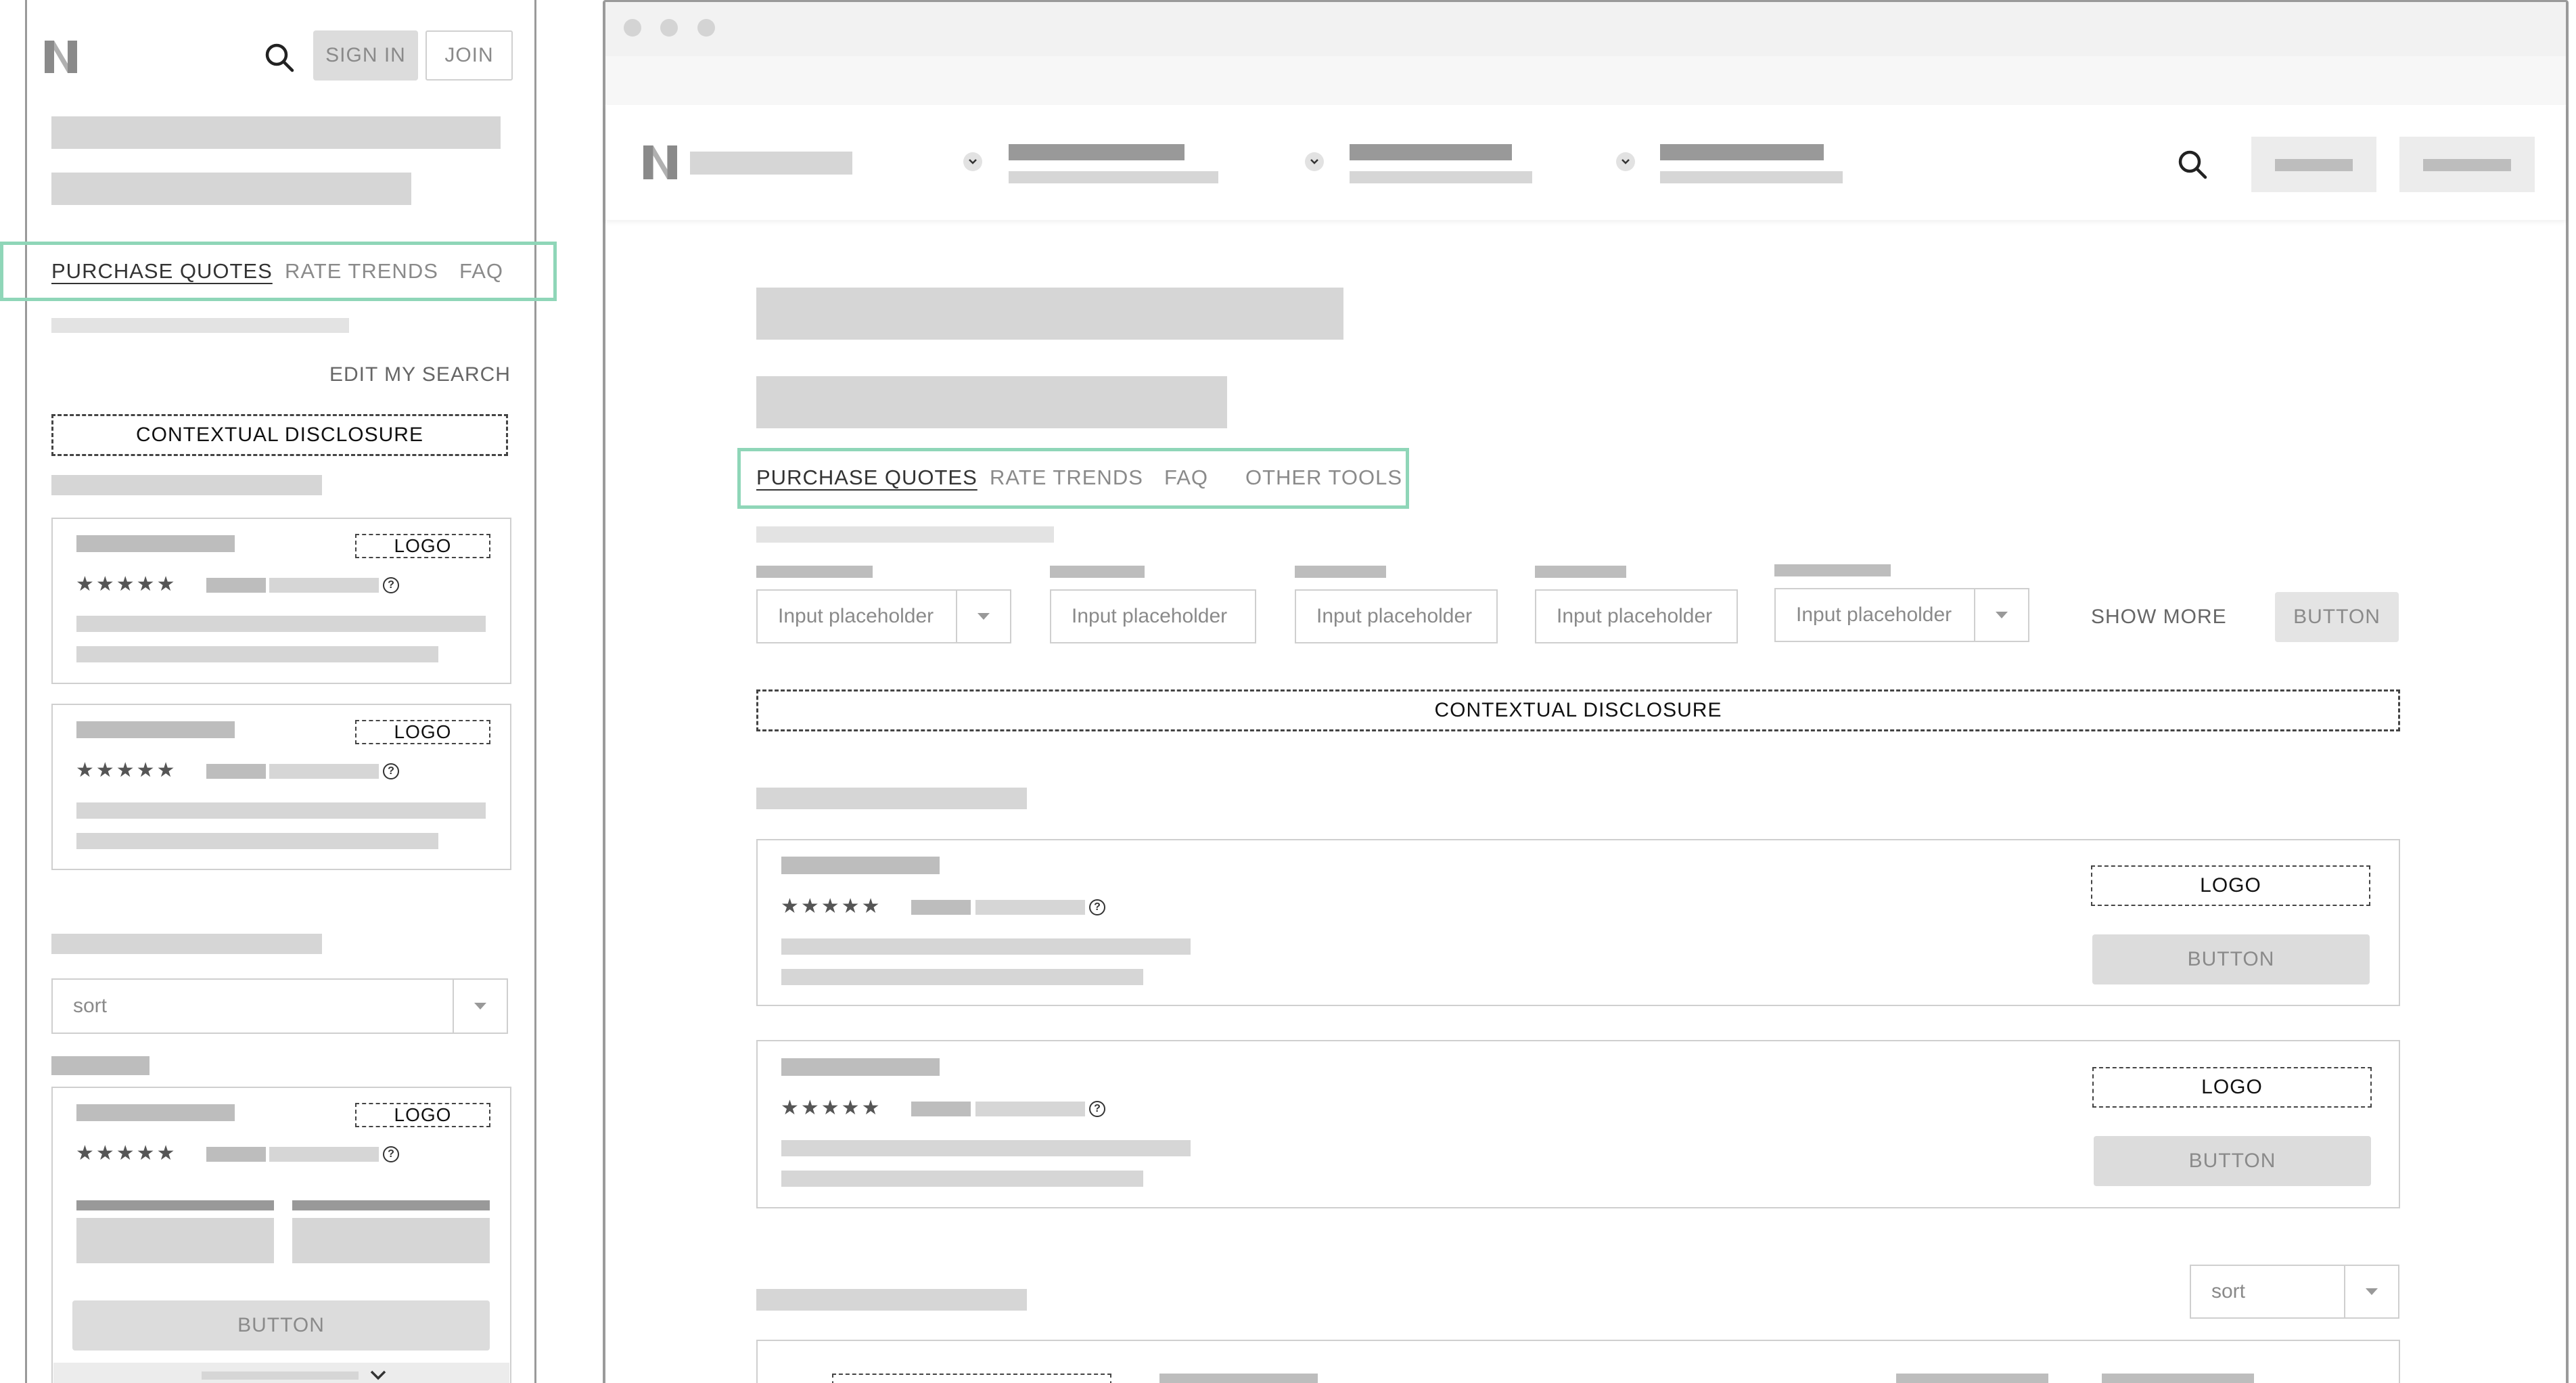  What do you see at coordinates (279, 1006) in the screenshot?
I see `mobile-sort-select: sort` at bounding box center [279, 1006].